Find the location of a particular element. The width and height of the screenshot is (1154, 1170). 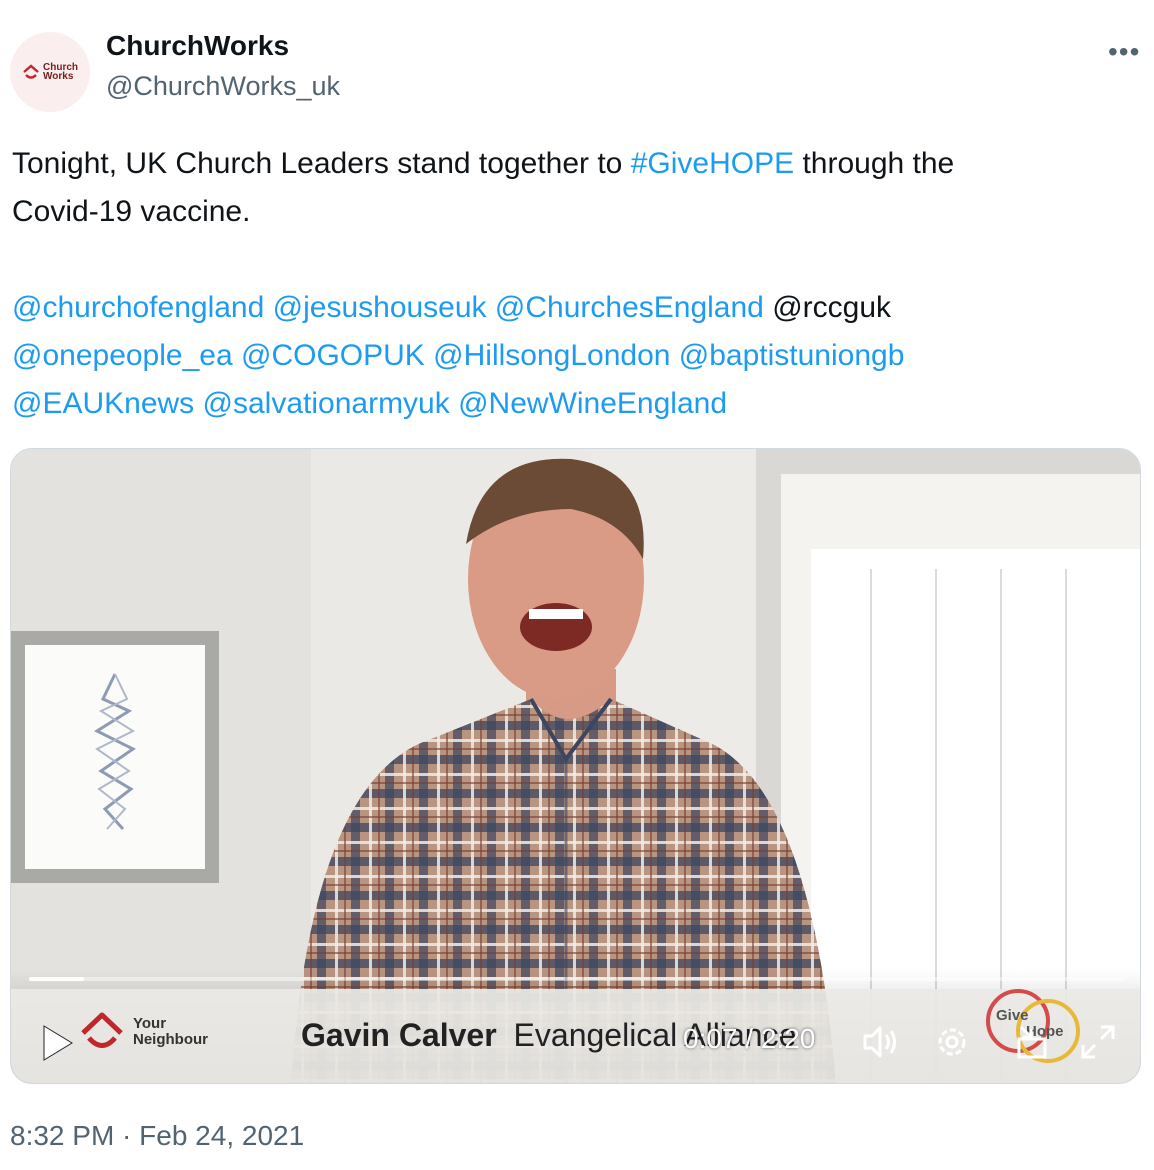

play-button is located at coordinates (58, 1043).